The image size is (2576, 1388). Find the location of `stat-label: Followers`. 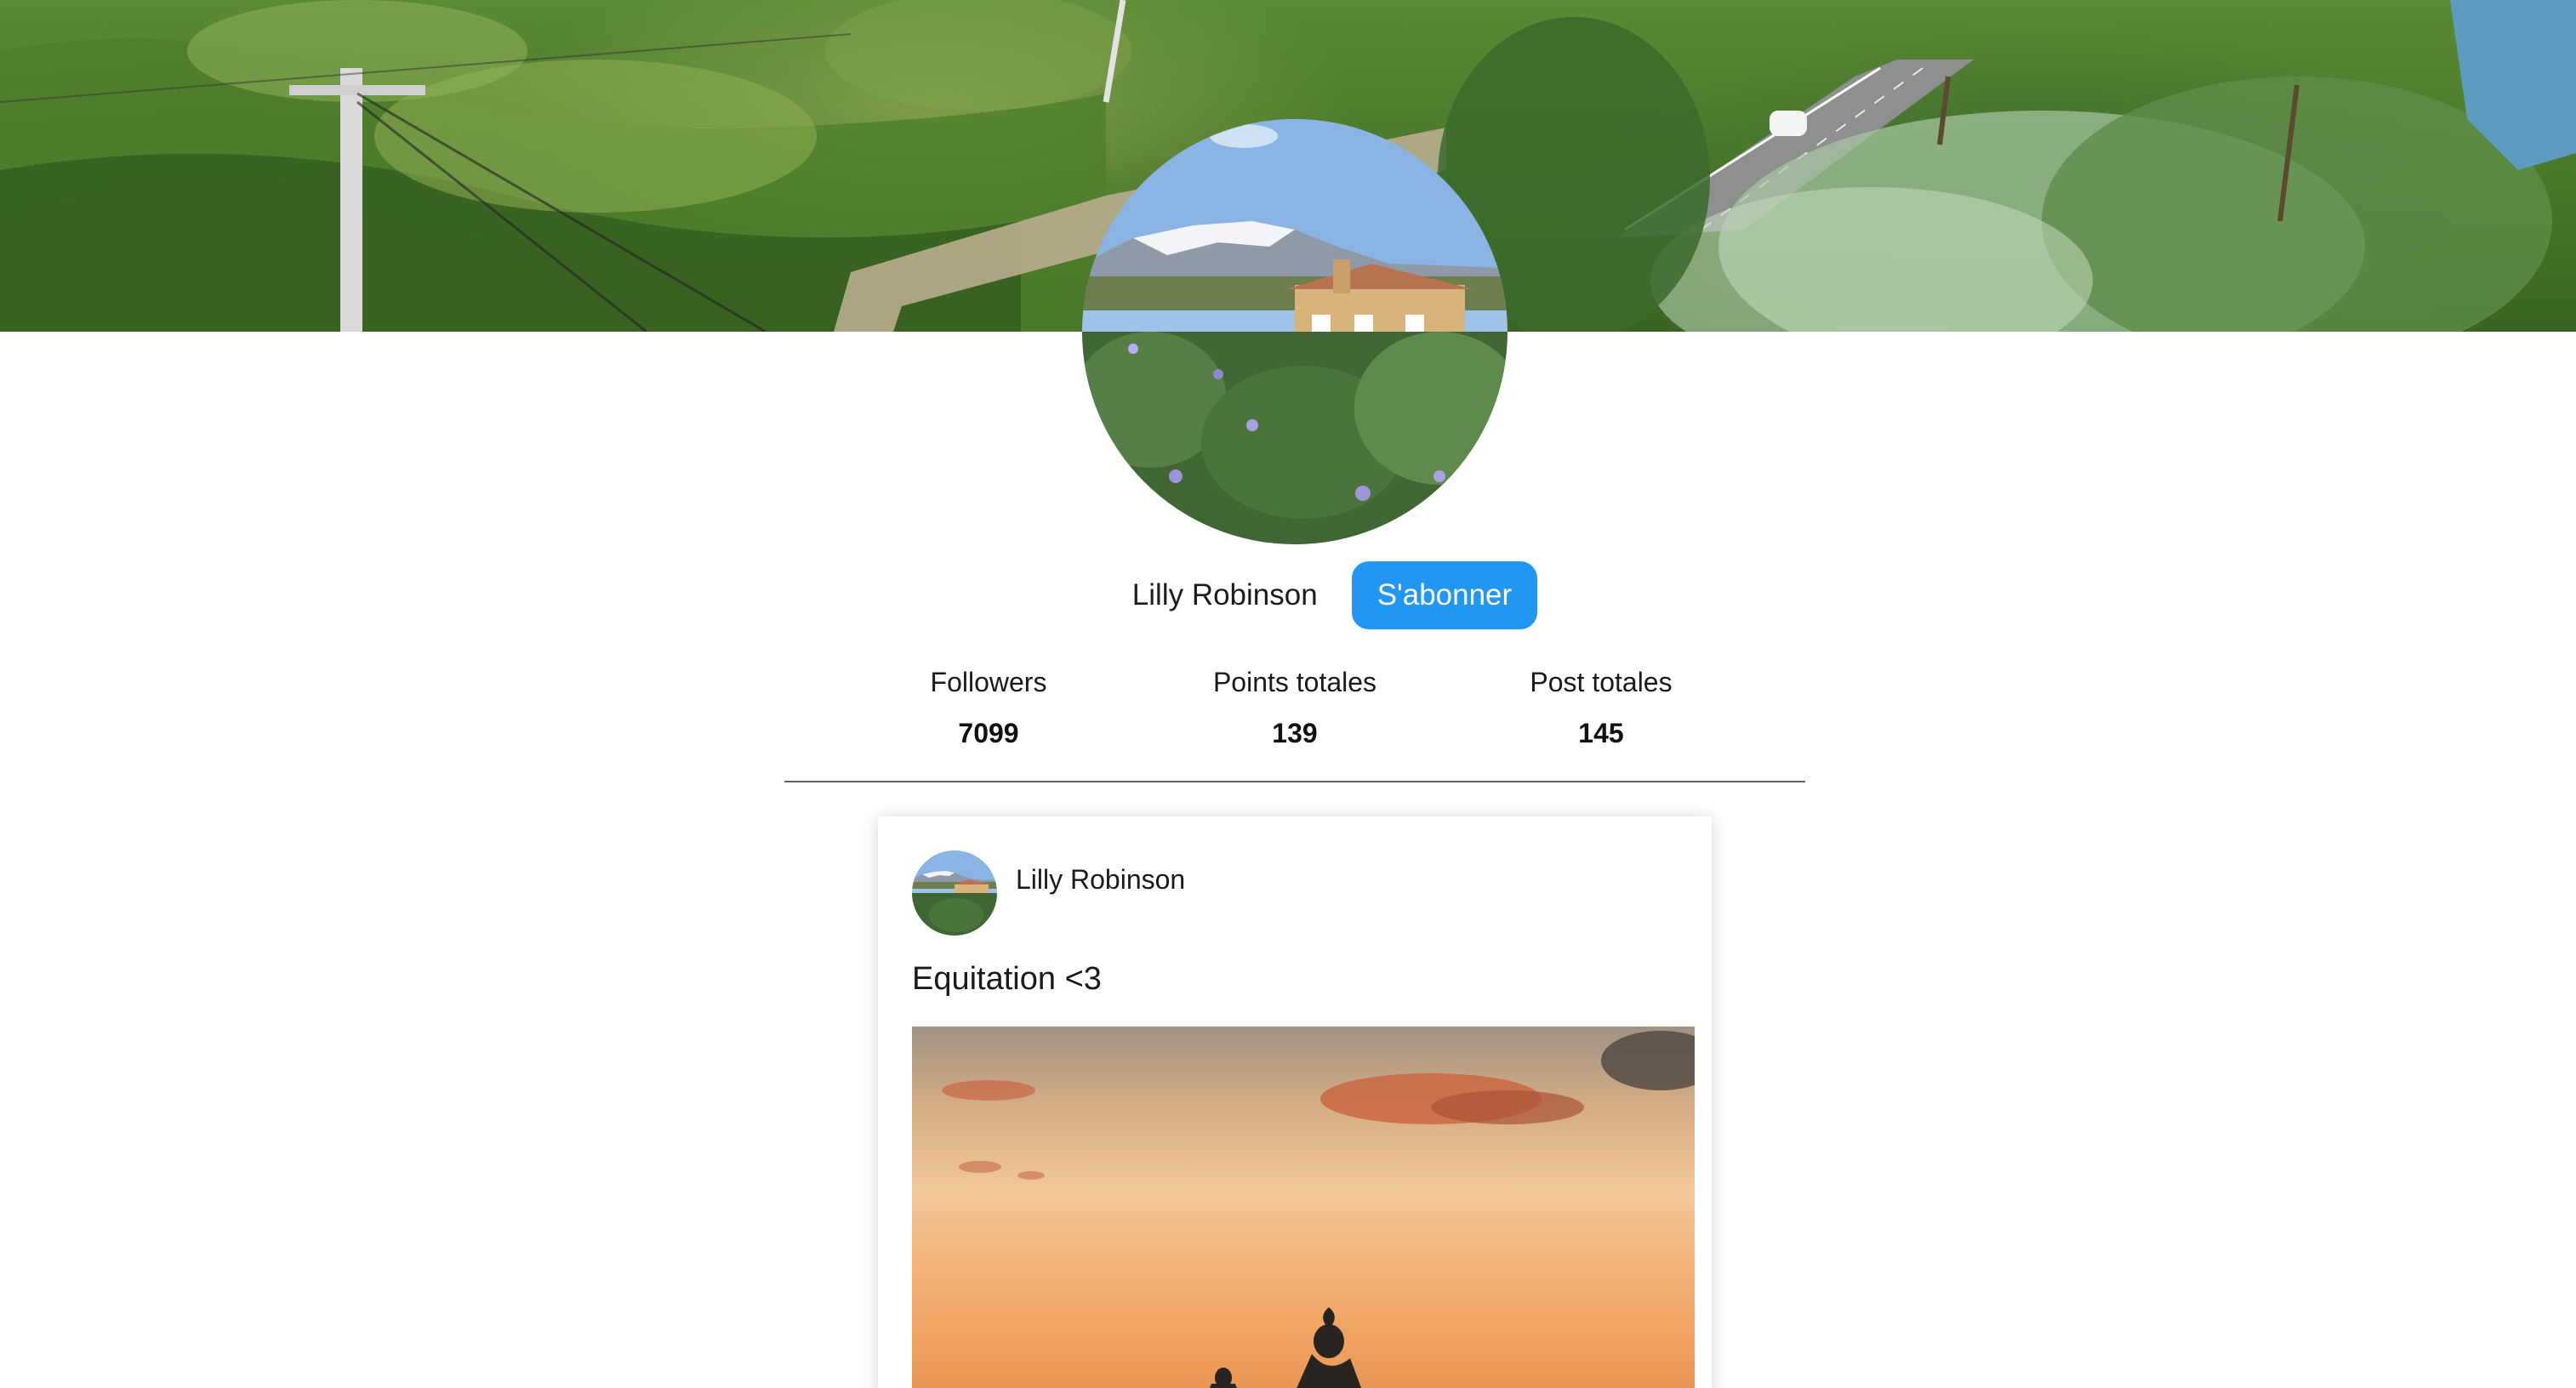

stat-label: Followers is located at coordinates (989, 682).